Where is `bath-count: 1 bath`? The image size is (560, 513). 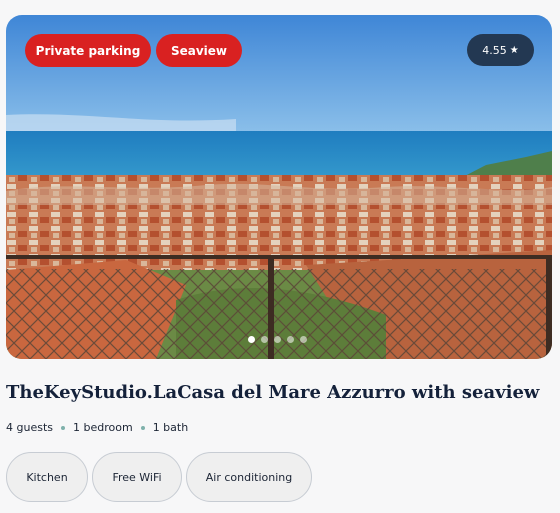 bath-count: 1 bath is located at coordinates (170, 427).